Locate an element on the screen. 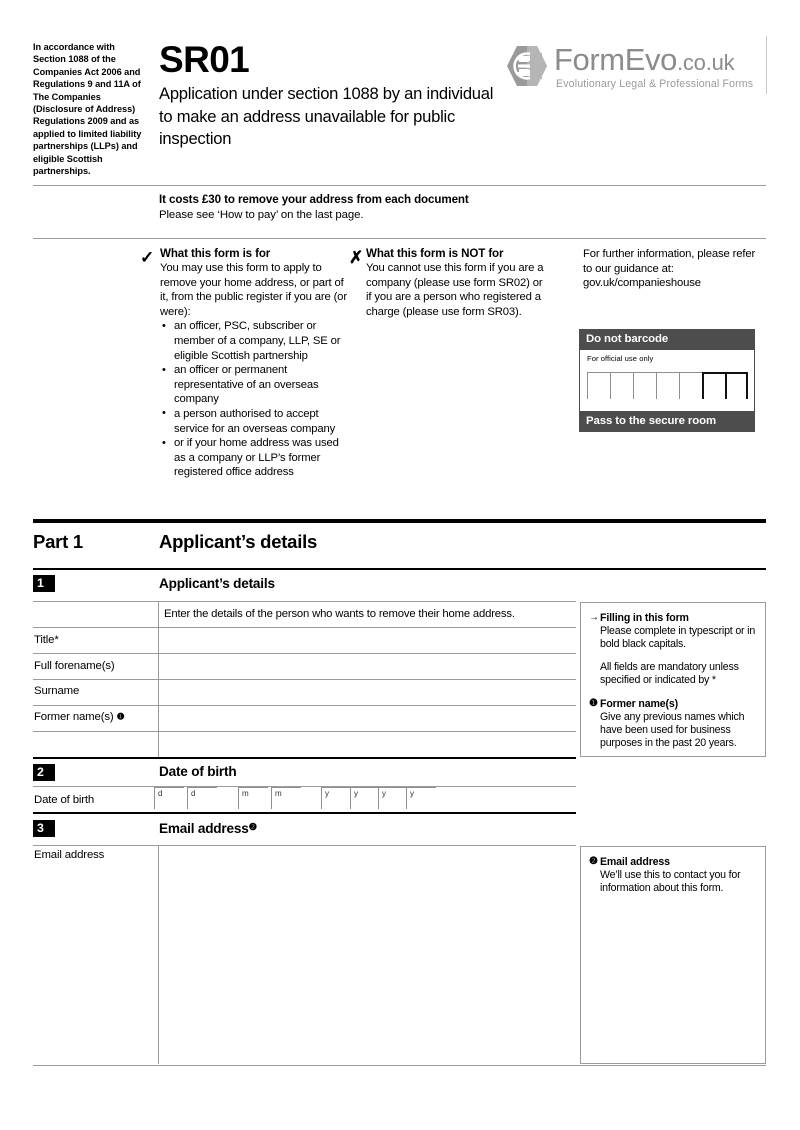 The height and width of the screenshot is (1130, 800). dob-month-1: m is located at coordinates (253, 798).